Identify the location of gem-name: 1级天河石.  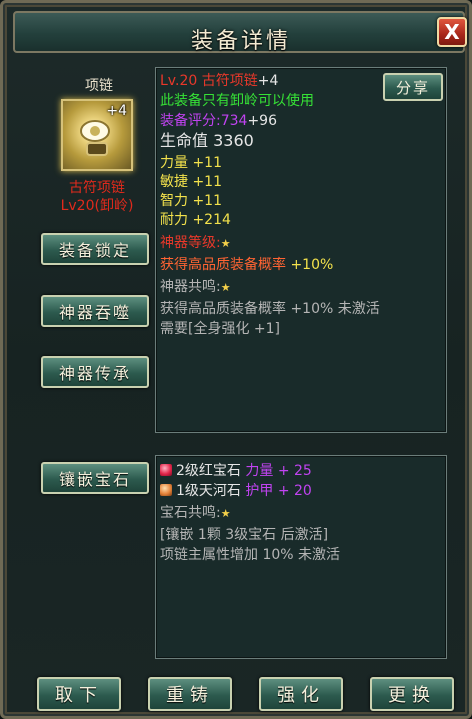
(208, 491).